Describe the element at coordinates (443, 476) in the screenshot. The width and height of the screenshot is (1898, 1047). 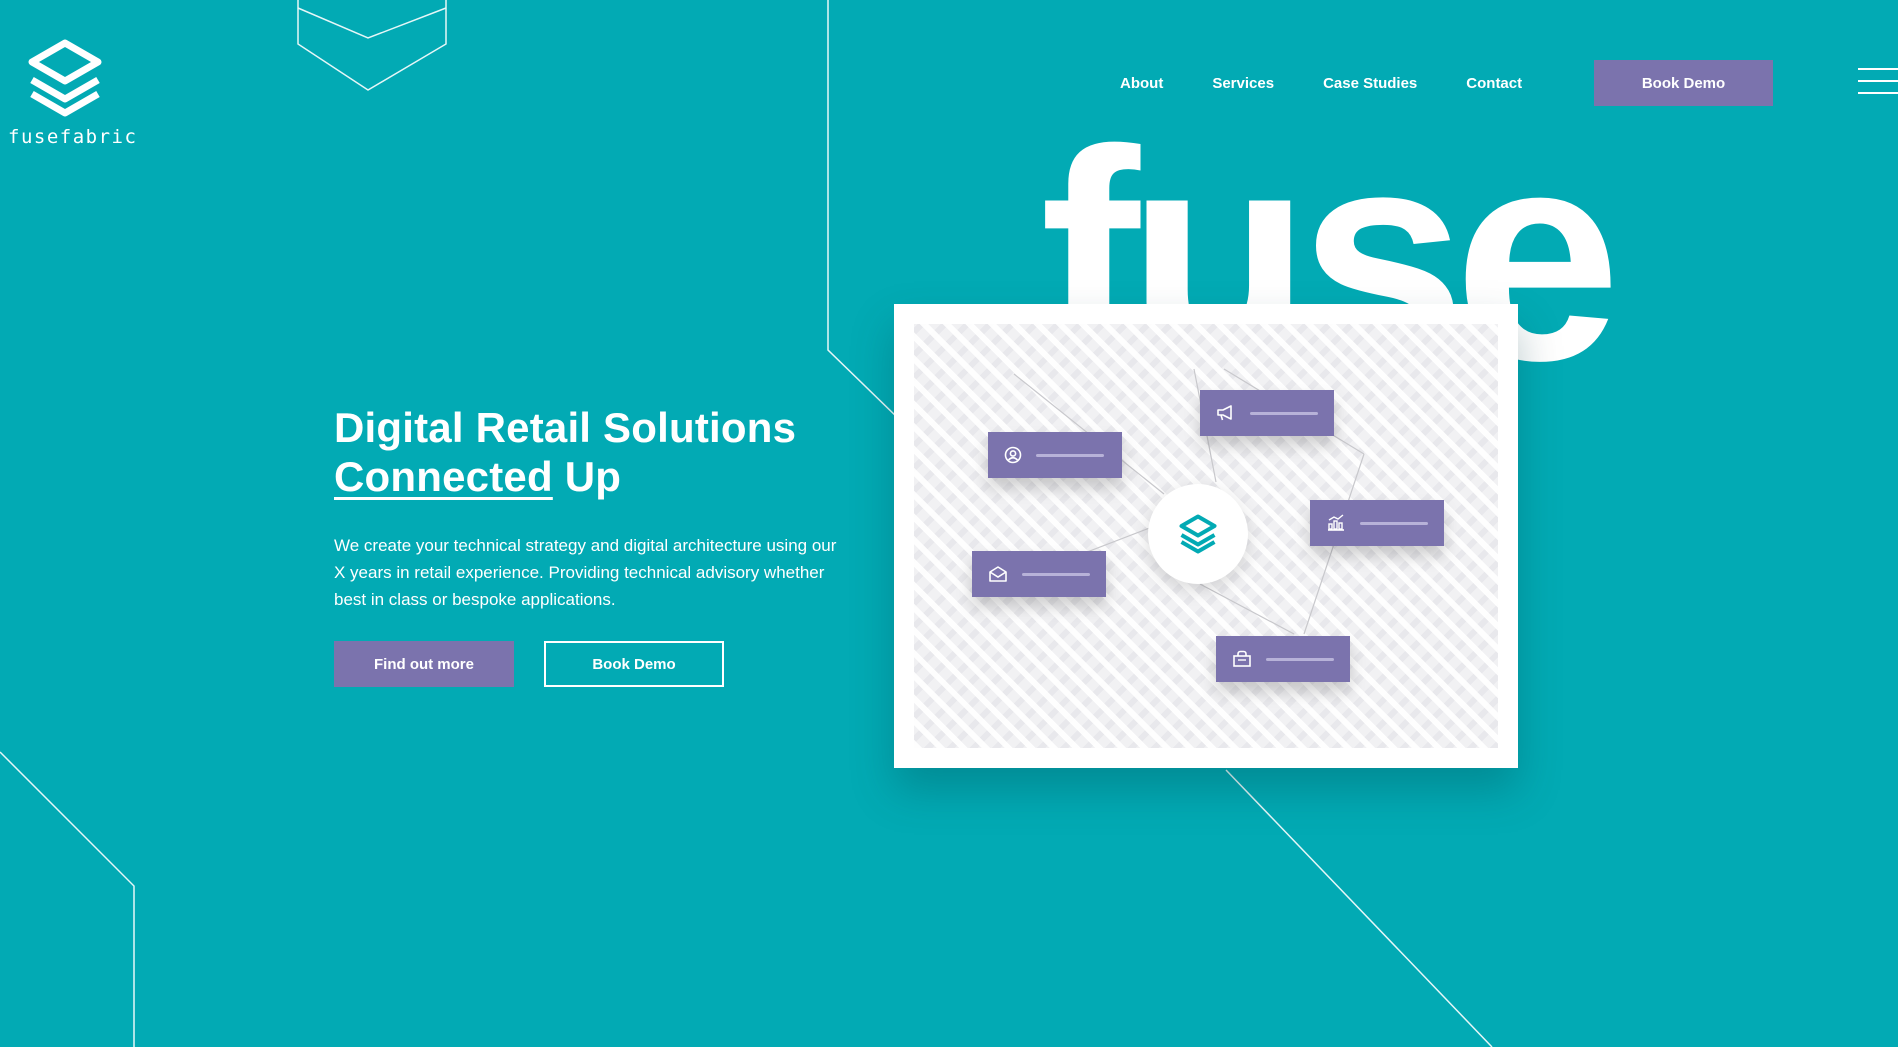
I see `hero-title-underlined: Connected` at that location.